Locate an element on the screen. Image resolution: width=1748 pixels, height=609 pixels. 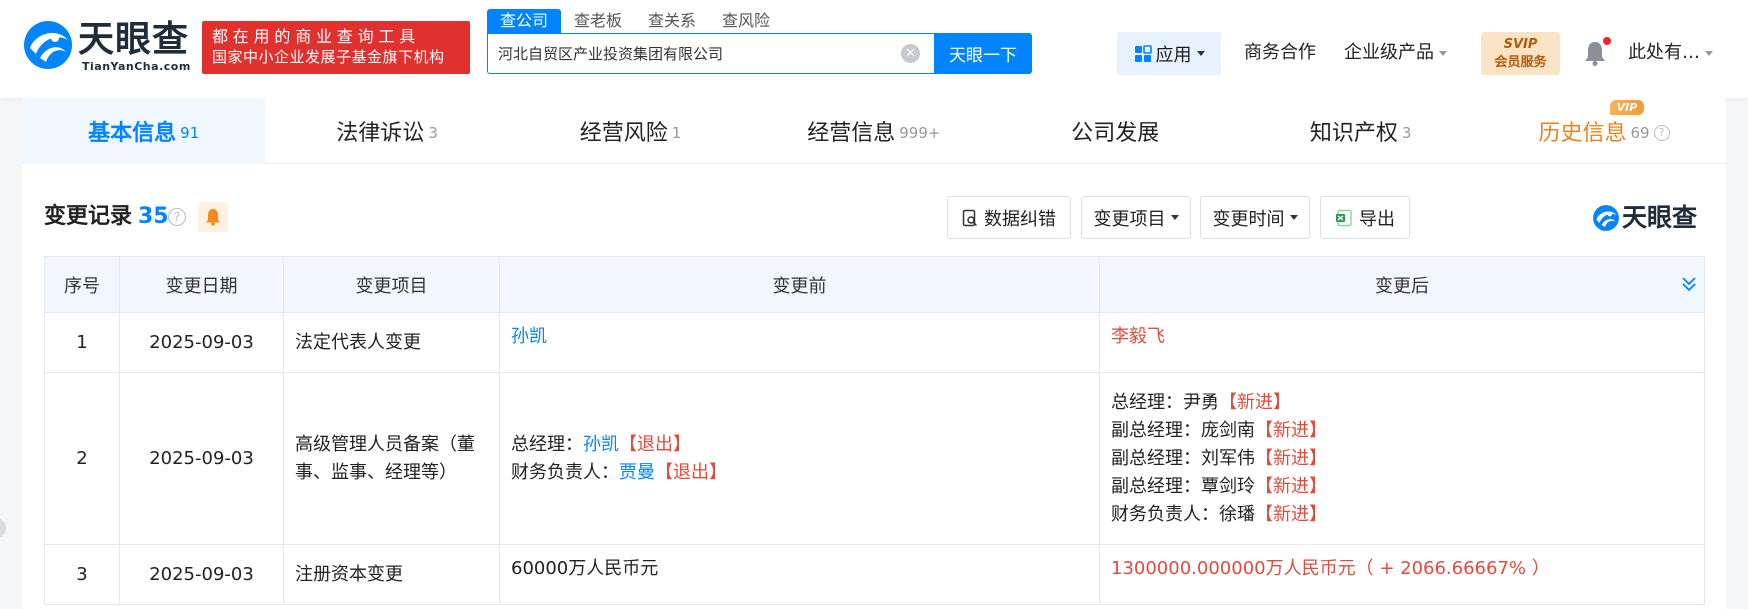
search-type-tabs: 查公司 查老板 查关系 查风险 is located at coordinates (635, 21).